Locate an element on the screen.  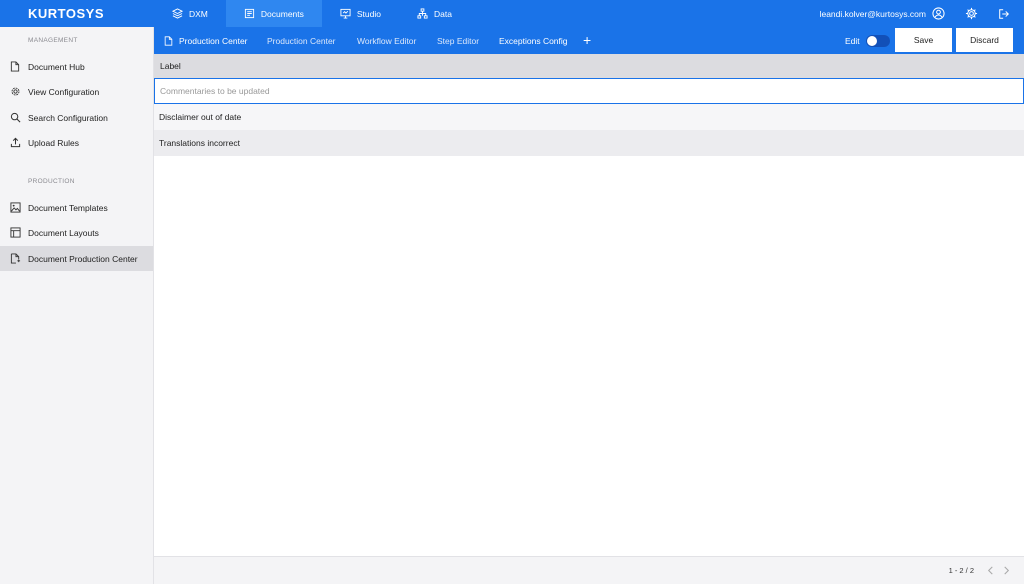
tab-production-center-main: Production Center is located at coordinates (206, 40).